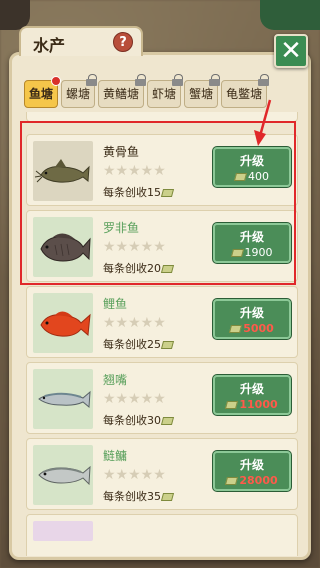 This screenshot has height=568, width=320. What do you see at coordinates (263, 122) in the screenshot?
I see `arrow-icon` at bounding box center [263, 122].